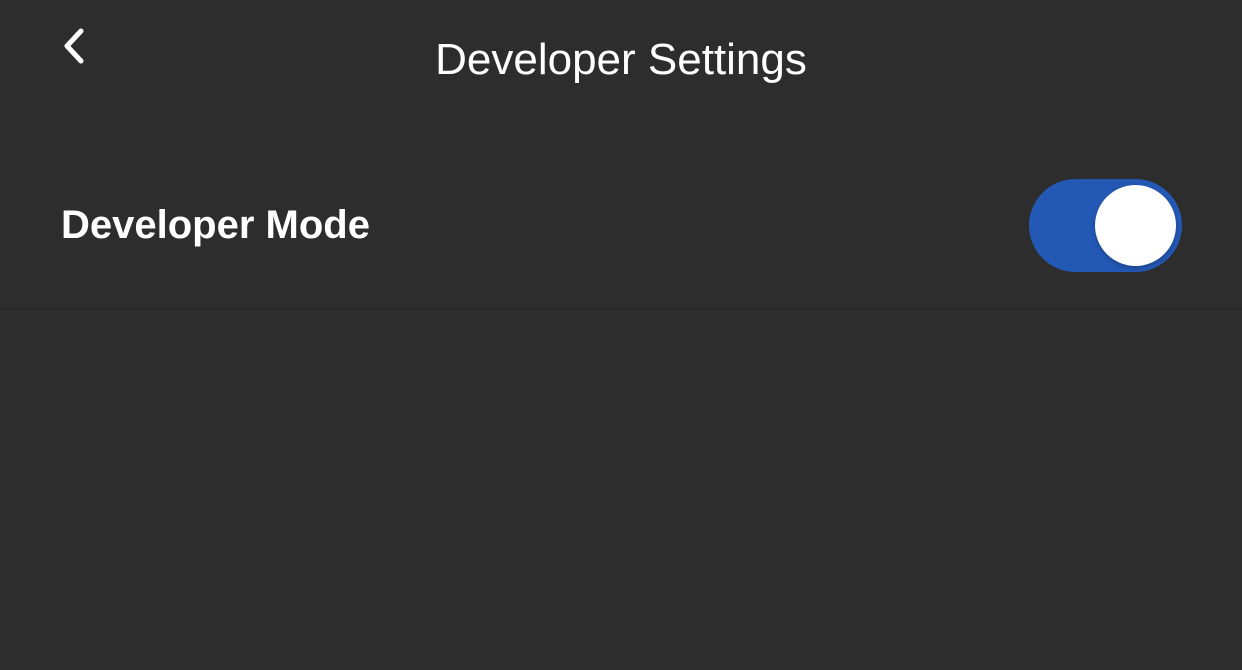 This screenshot has width=1242, height=670. Describe the element at coordinates (1135, 225) in the screenshot. I see `toggle-knob` at that location.